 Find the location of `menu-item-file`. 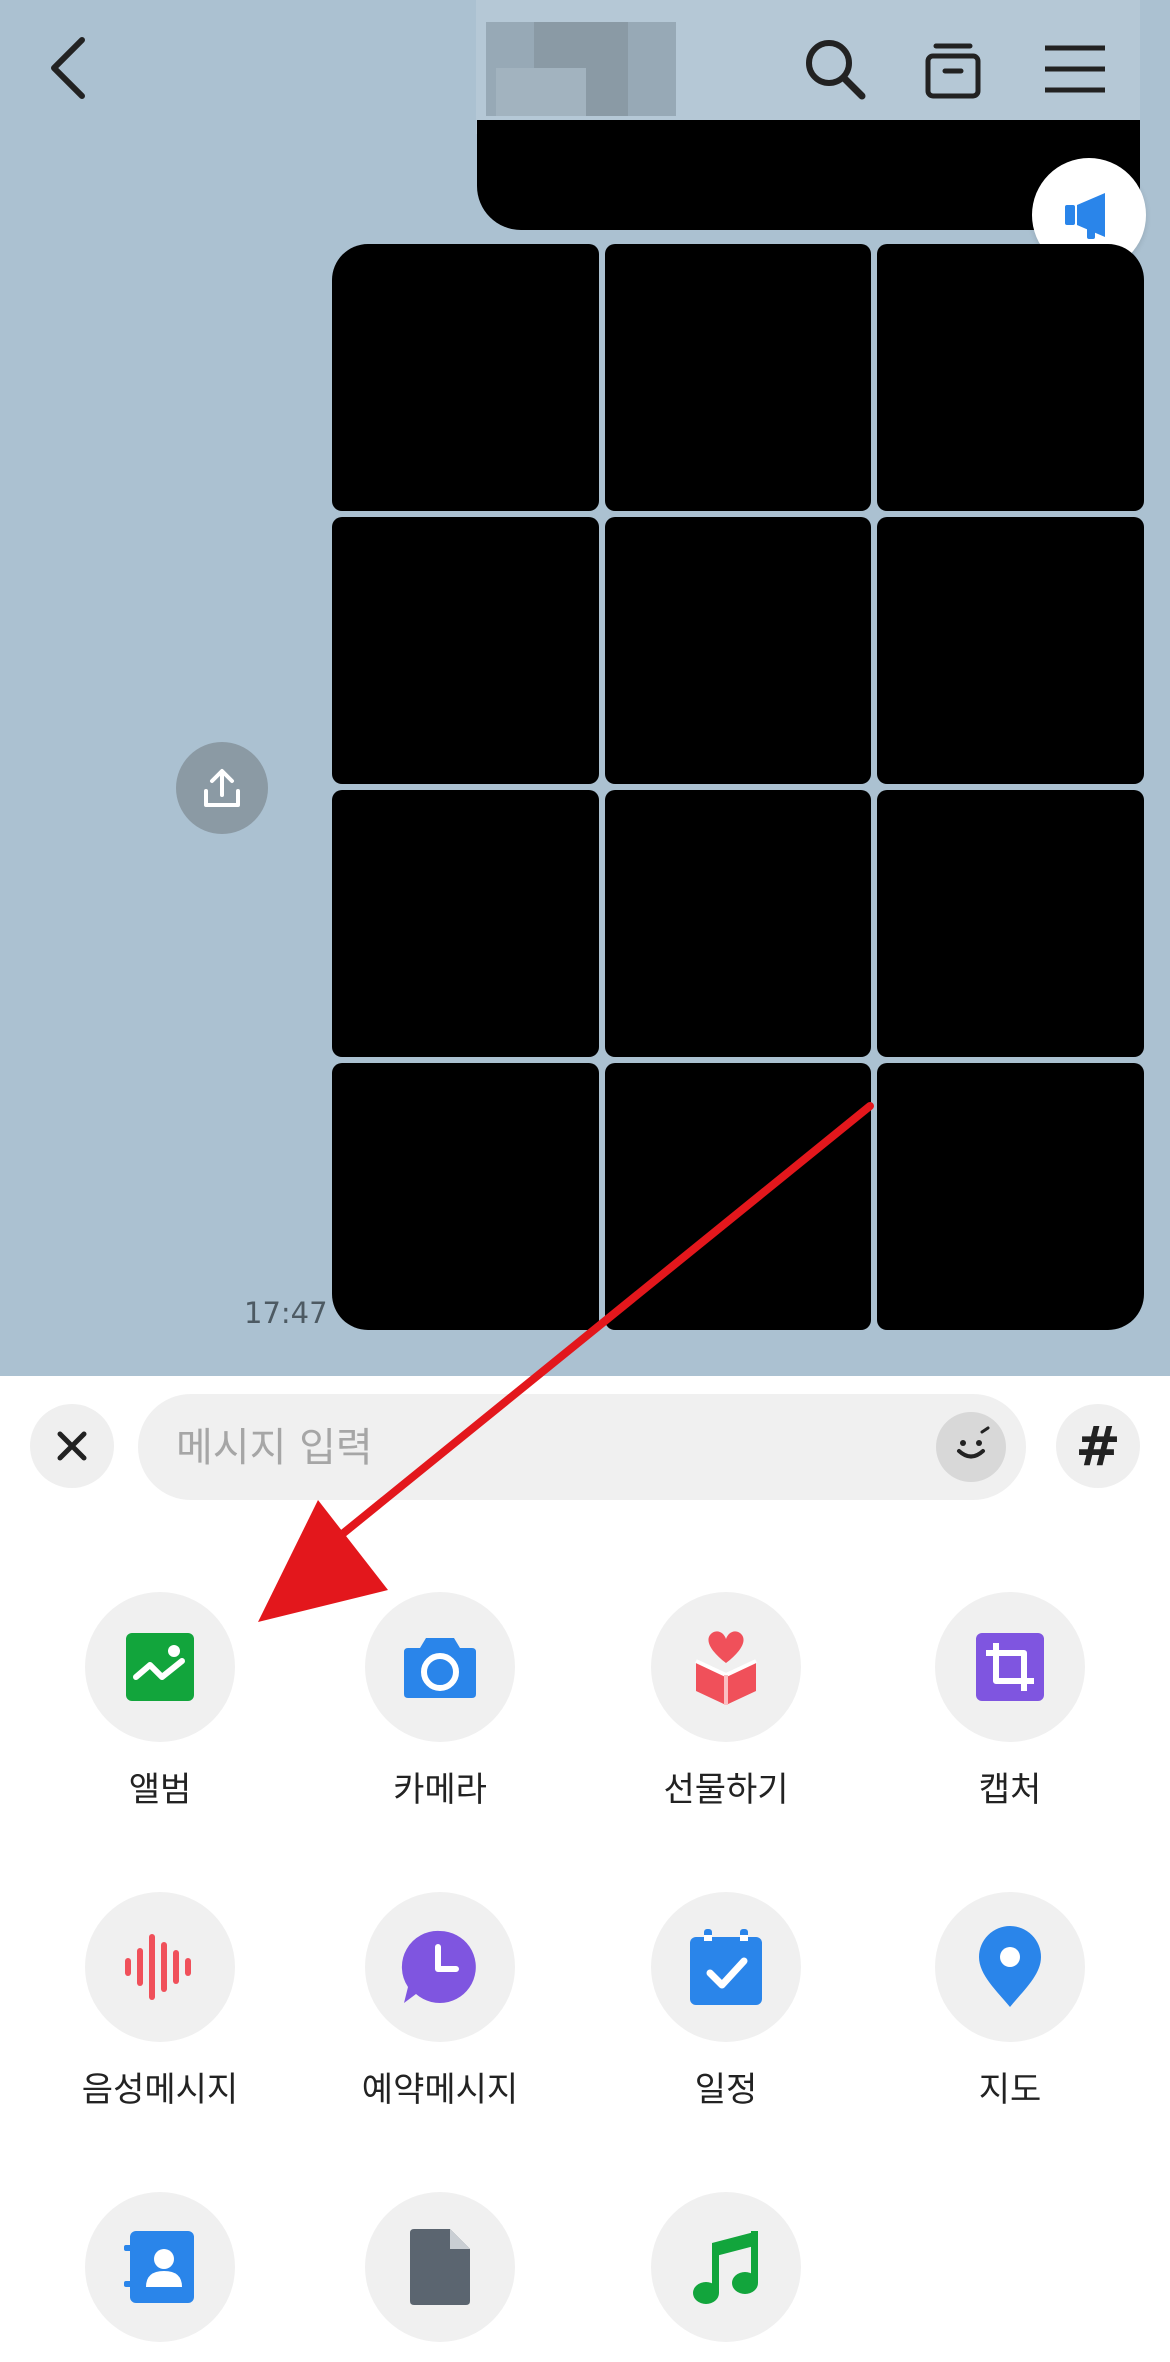

menu-item-file is located at coordinates (440, 2277).